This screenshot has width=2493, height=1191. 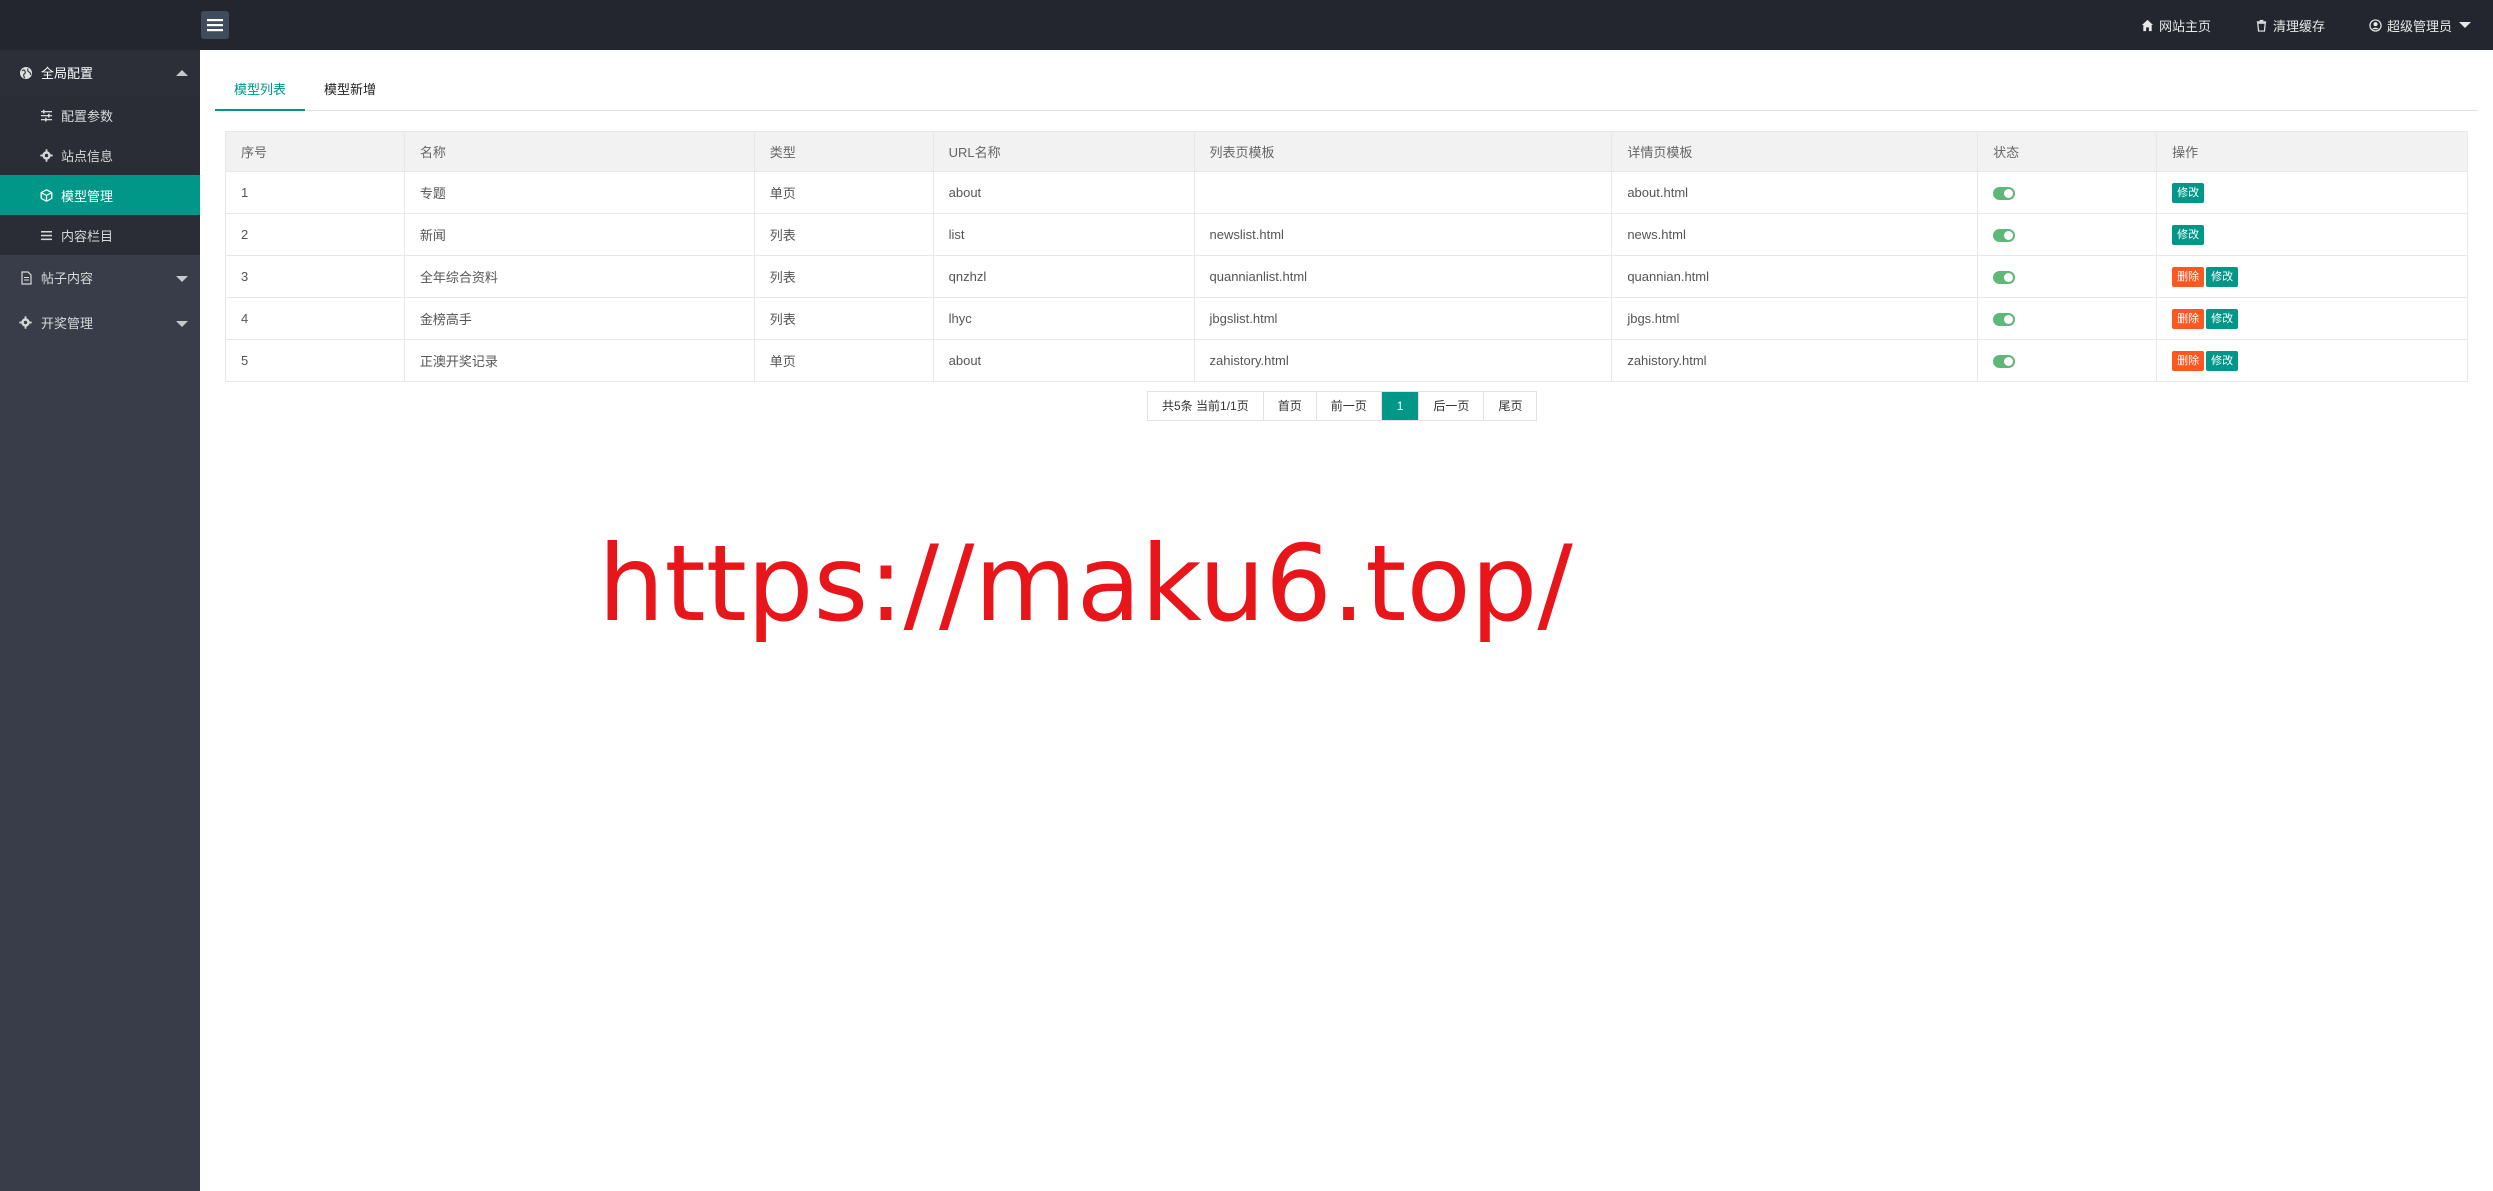 What do you see at coordinates (1403, 192) in the screenshot?
I see `cell-list-template` at bounding box center [1403, 192].